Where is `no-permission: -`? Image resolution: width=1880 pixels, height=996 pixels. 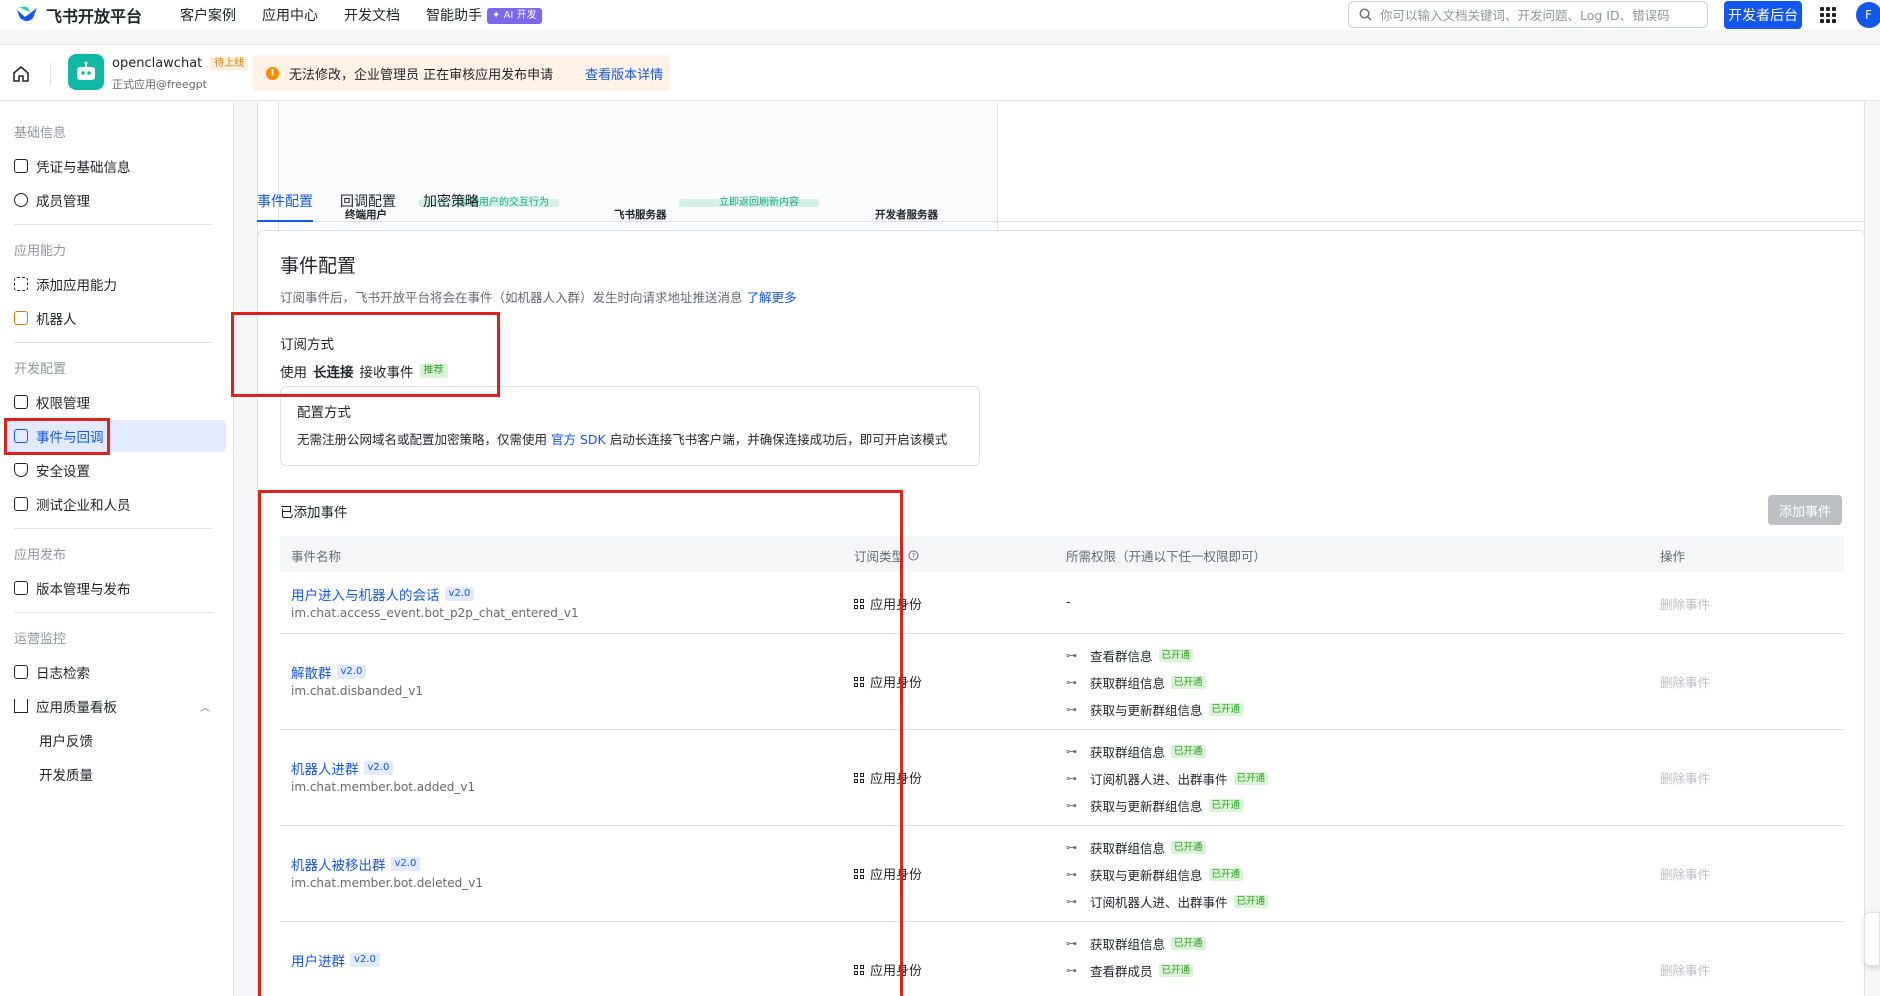 no-permission: - is located at coordinates (1068, 601).